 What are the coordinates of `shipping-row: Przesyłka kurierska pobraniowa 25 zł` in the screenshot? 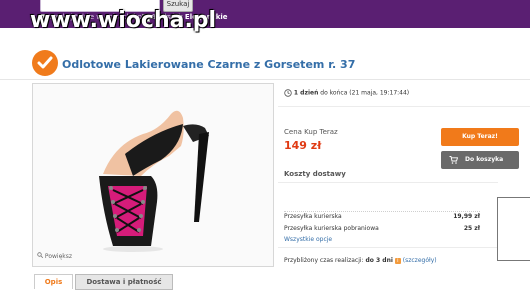 It's located at (382, 229).